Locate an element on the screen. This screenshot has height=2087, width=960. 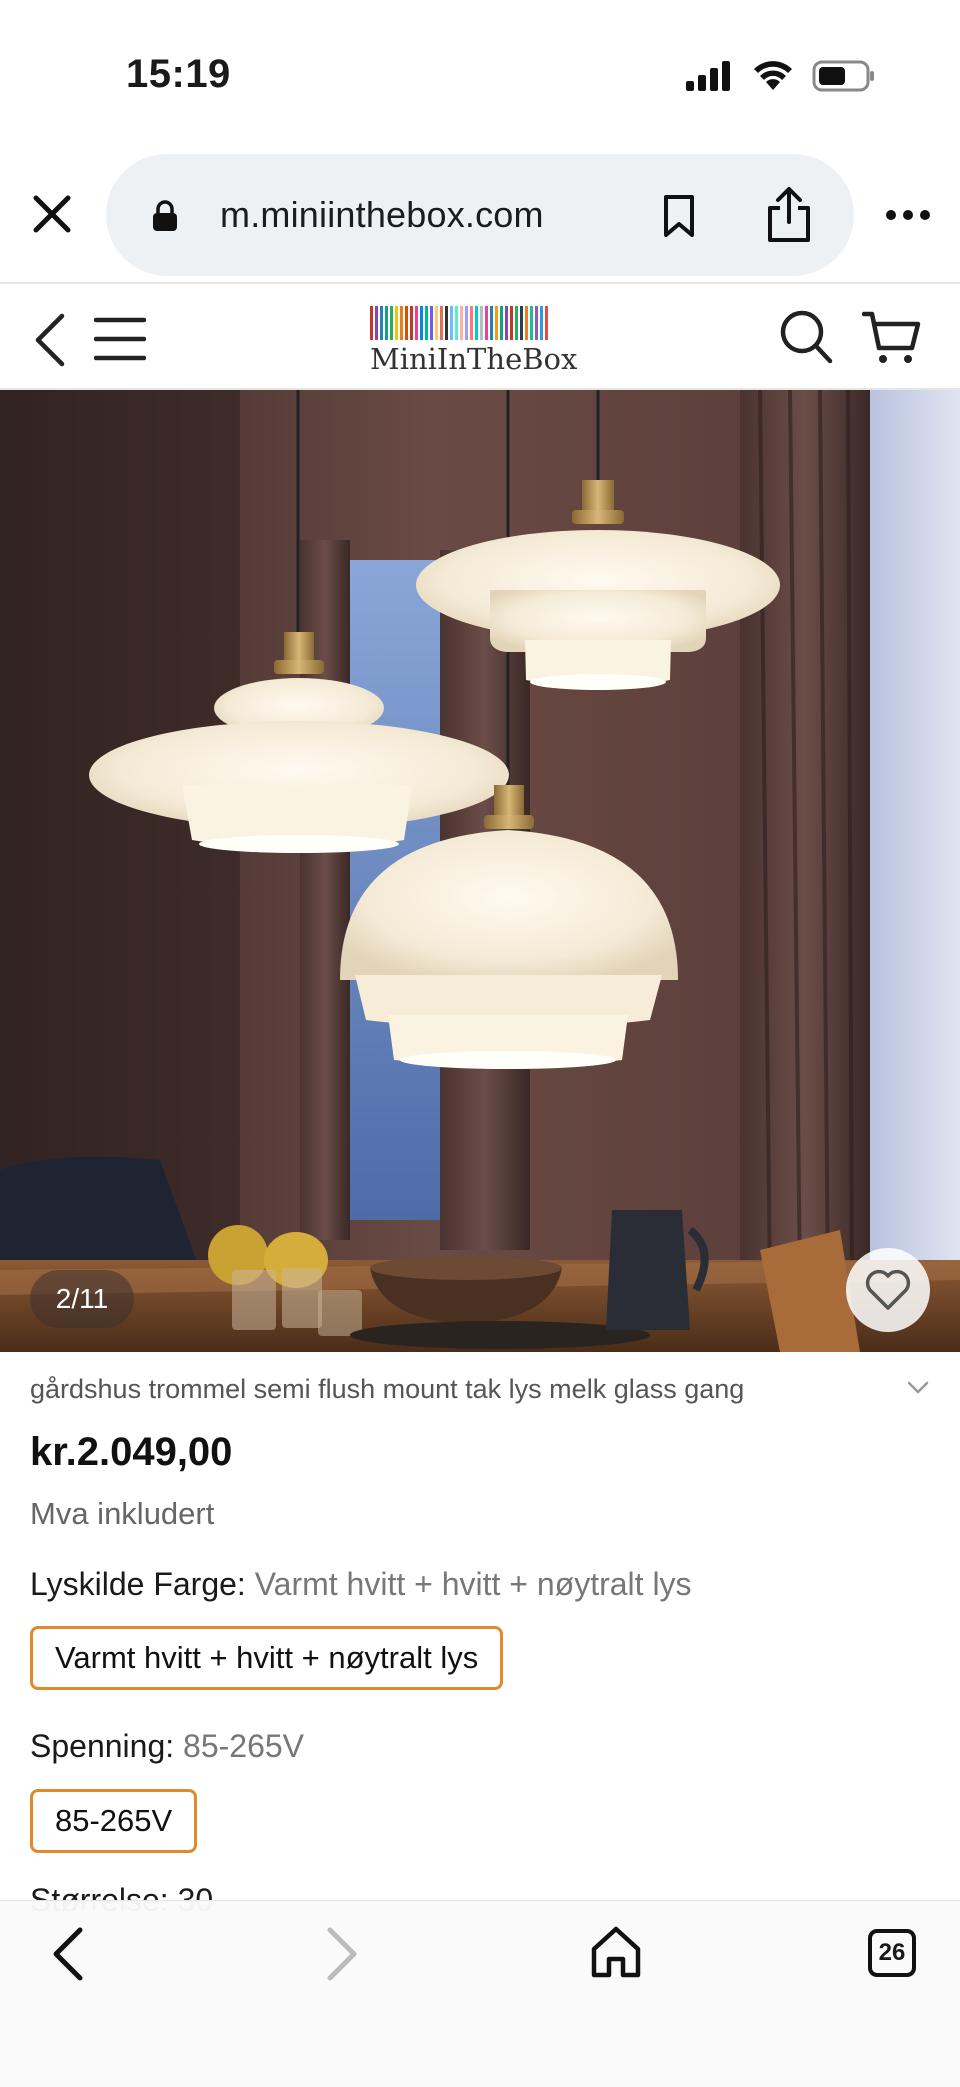
attribute-selected-value: 85-265V is located at coordinates (243, 1746).